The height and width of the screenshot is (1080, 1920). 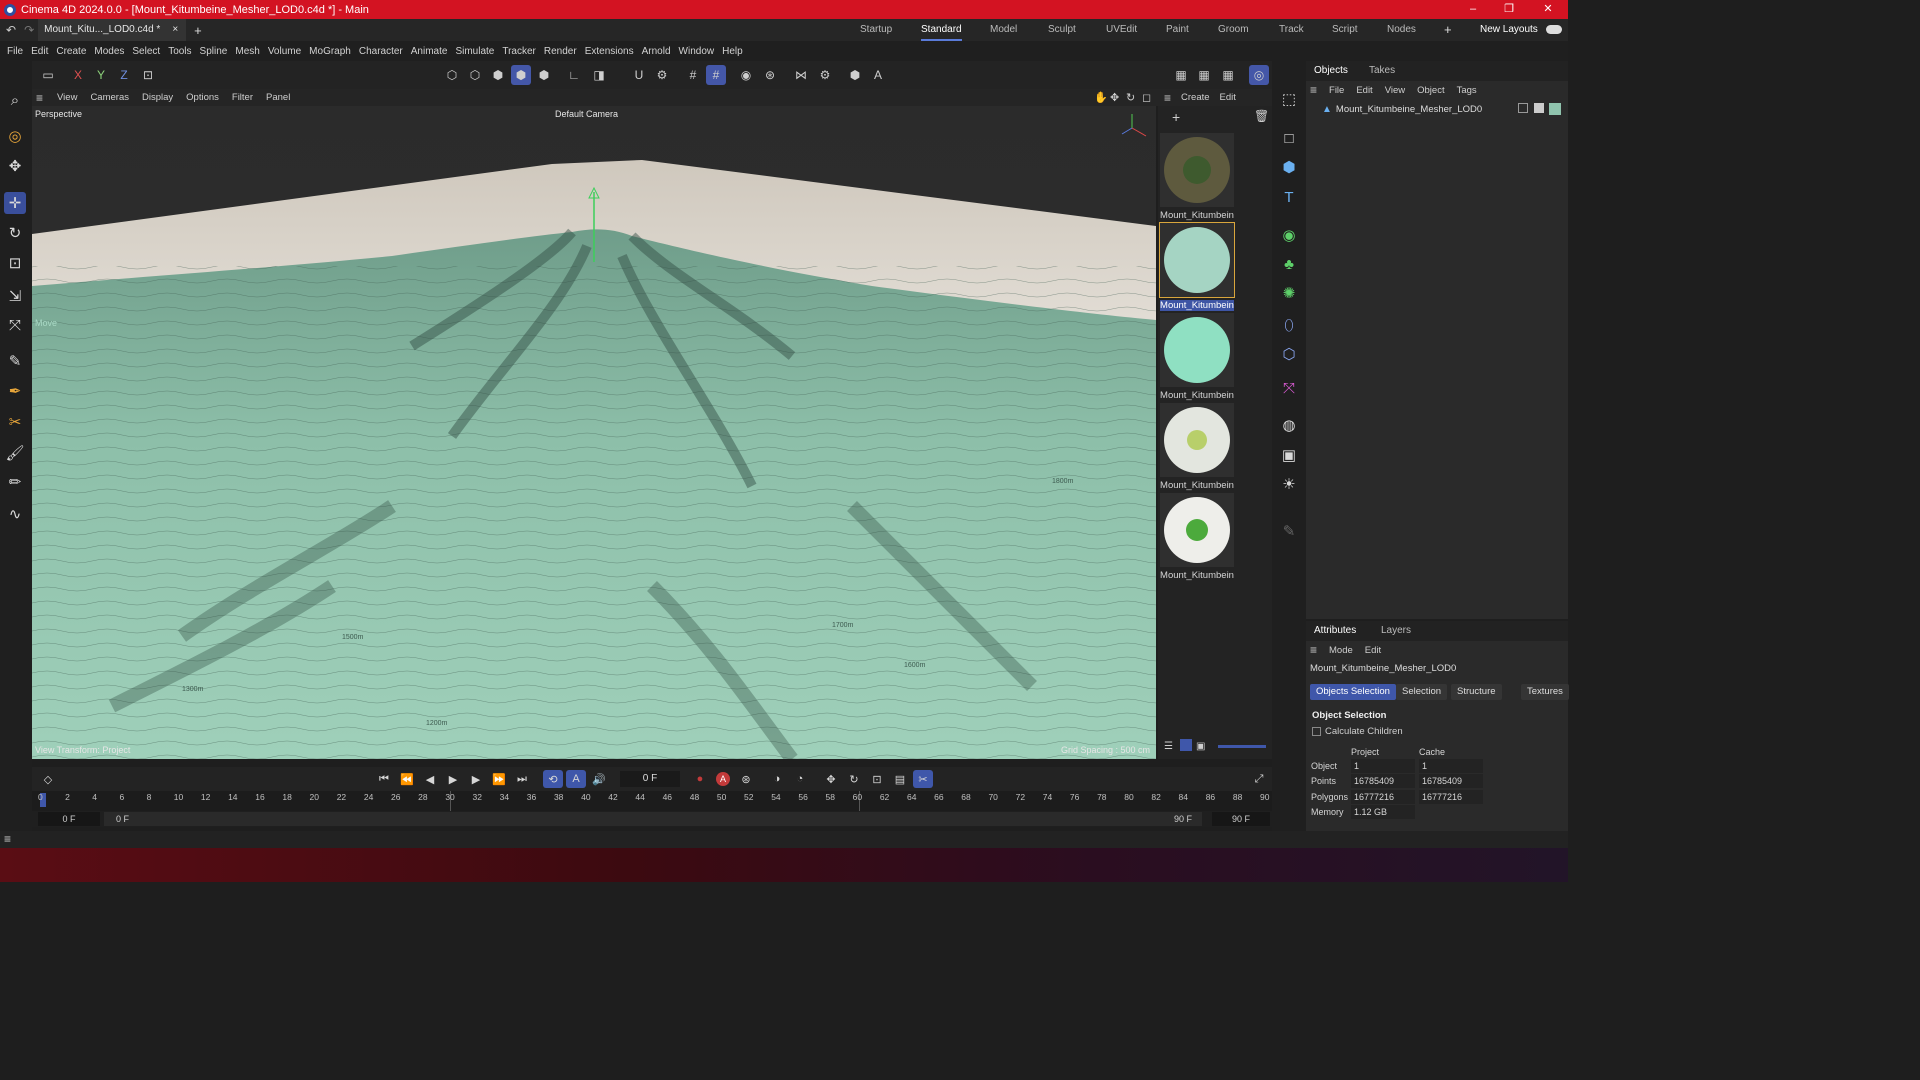 I want to click on close-tab-icon: ×, so click(x=175, y=30).